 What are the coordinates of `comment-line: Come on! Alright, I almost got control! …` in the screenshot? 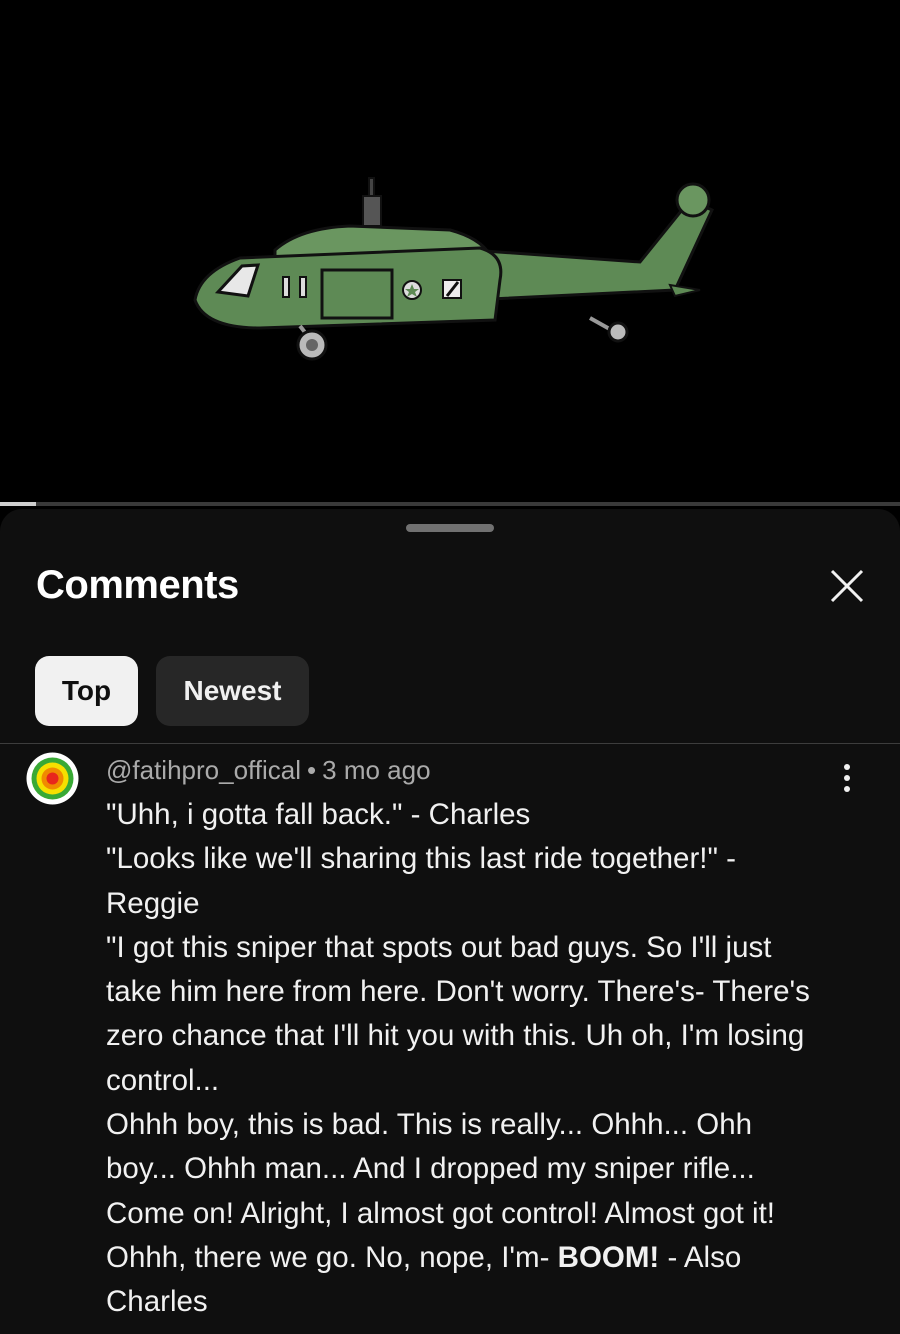 It's located at (440, 1213).